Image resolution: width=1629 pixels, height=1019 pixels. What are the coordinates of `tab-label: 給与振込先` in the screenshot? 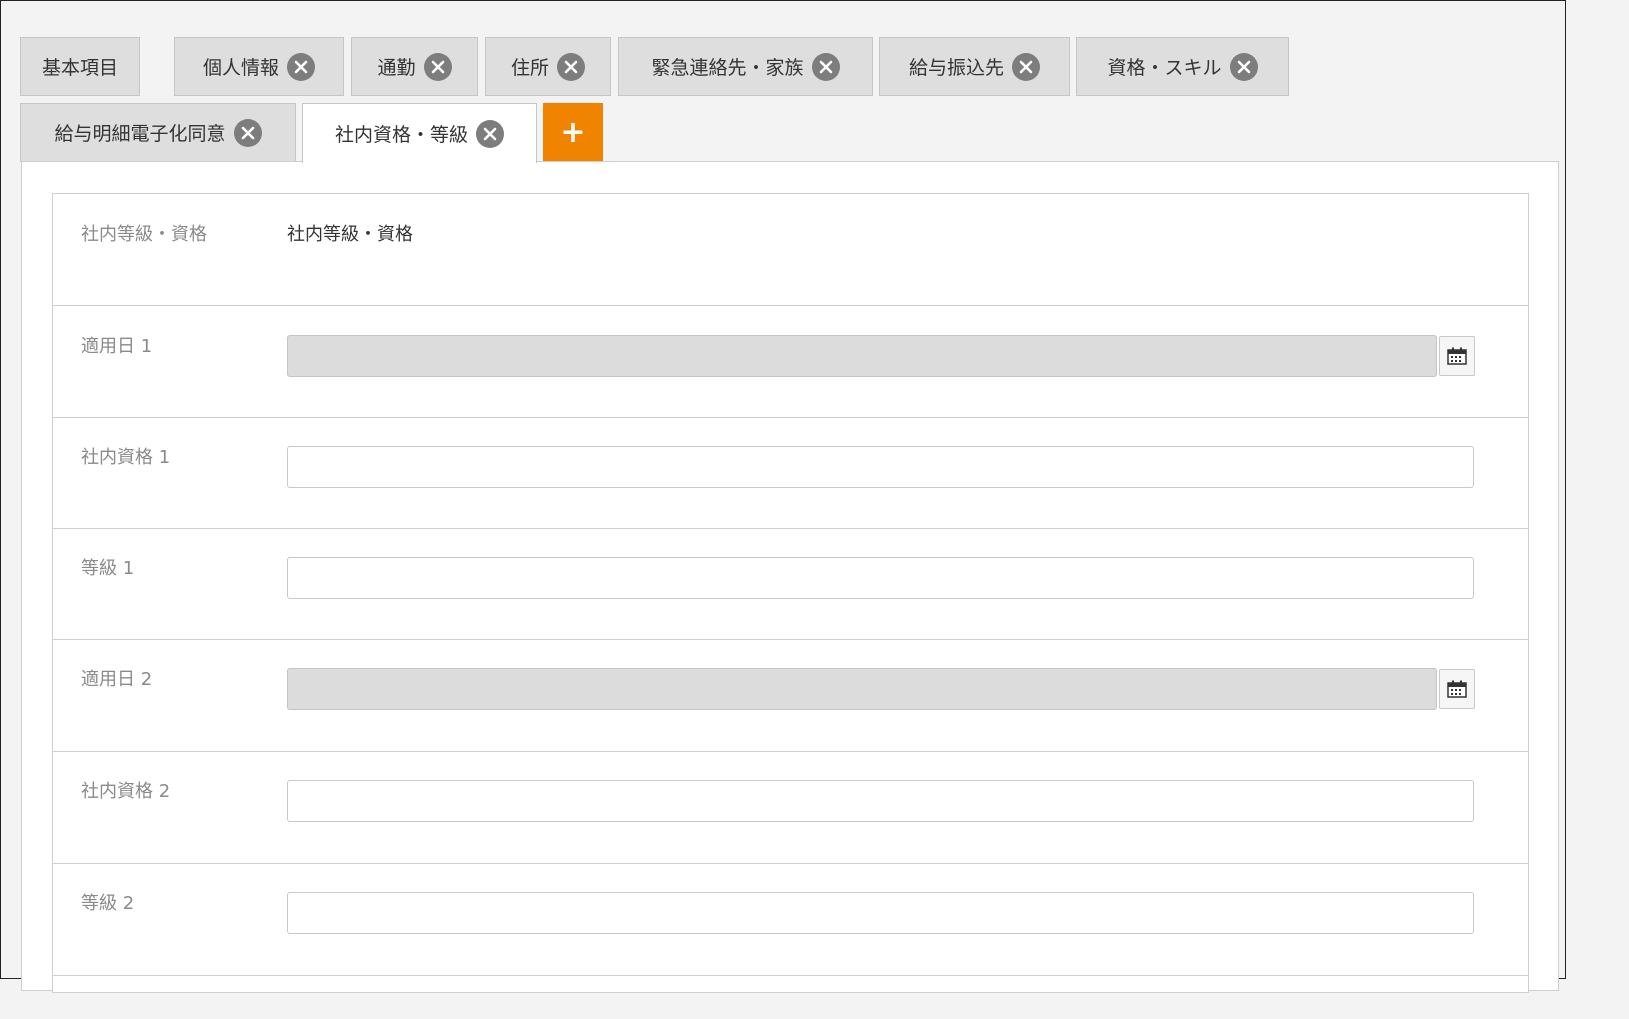 It's located at (956, 68).